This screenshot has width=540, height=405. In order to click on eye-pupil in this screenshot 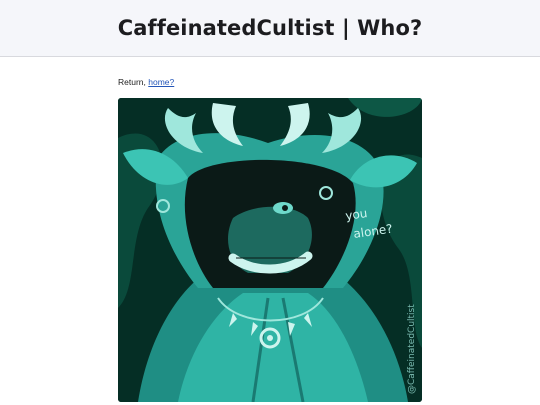, I will do `click(285, 208)`.